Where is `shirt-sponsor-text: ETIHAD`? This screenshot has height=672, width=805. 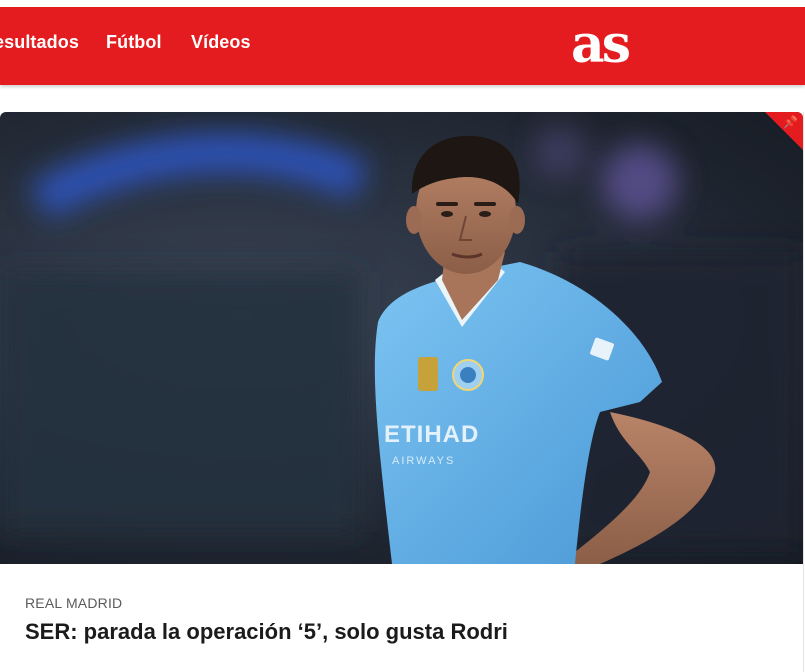
shirt-sponsor-text: ETIHAD is located at coordinates (431, 434).